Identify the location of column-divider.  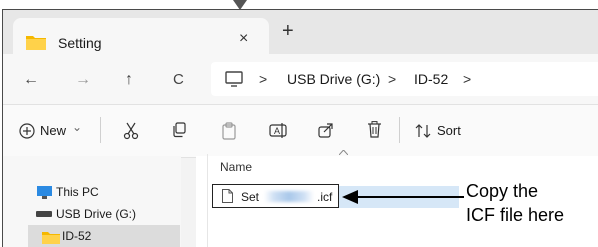
(207, 200).